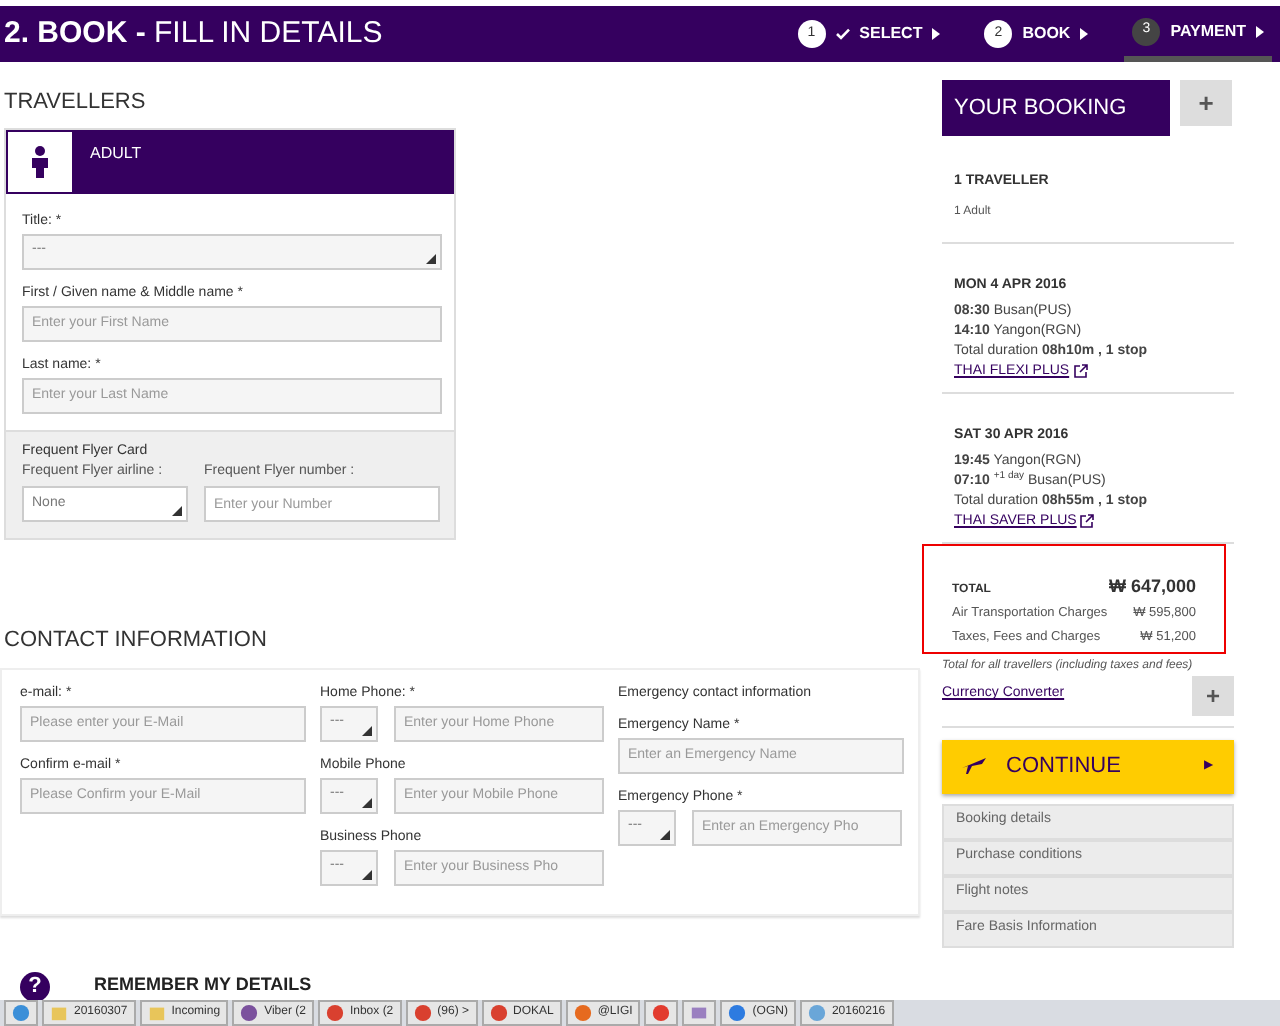  I want to click on section-heading: CONTACT INFORMATION, so click(136, 641).